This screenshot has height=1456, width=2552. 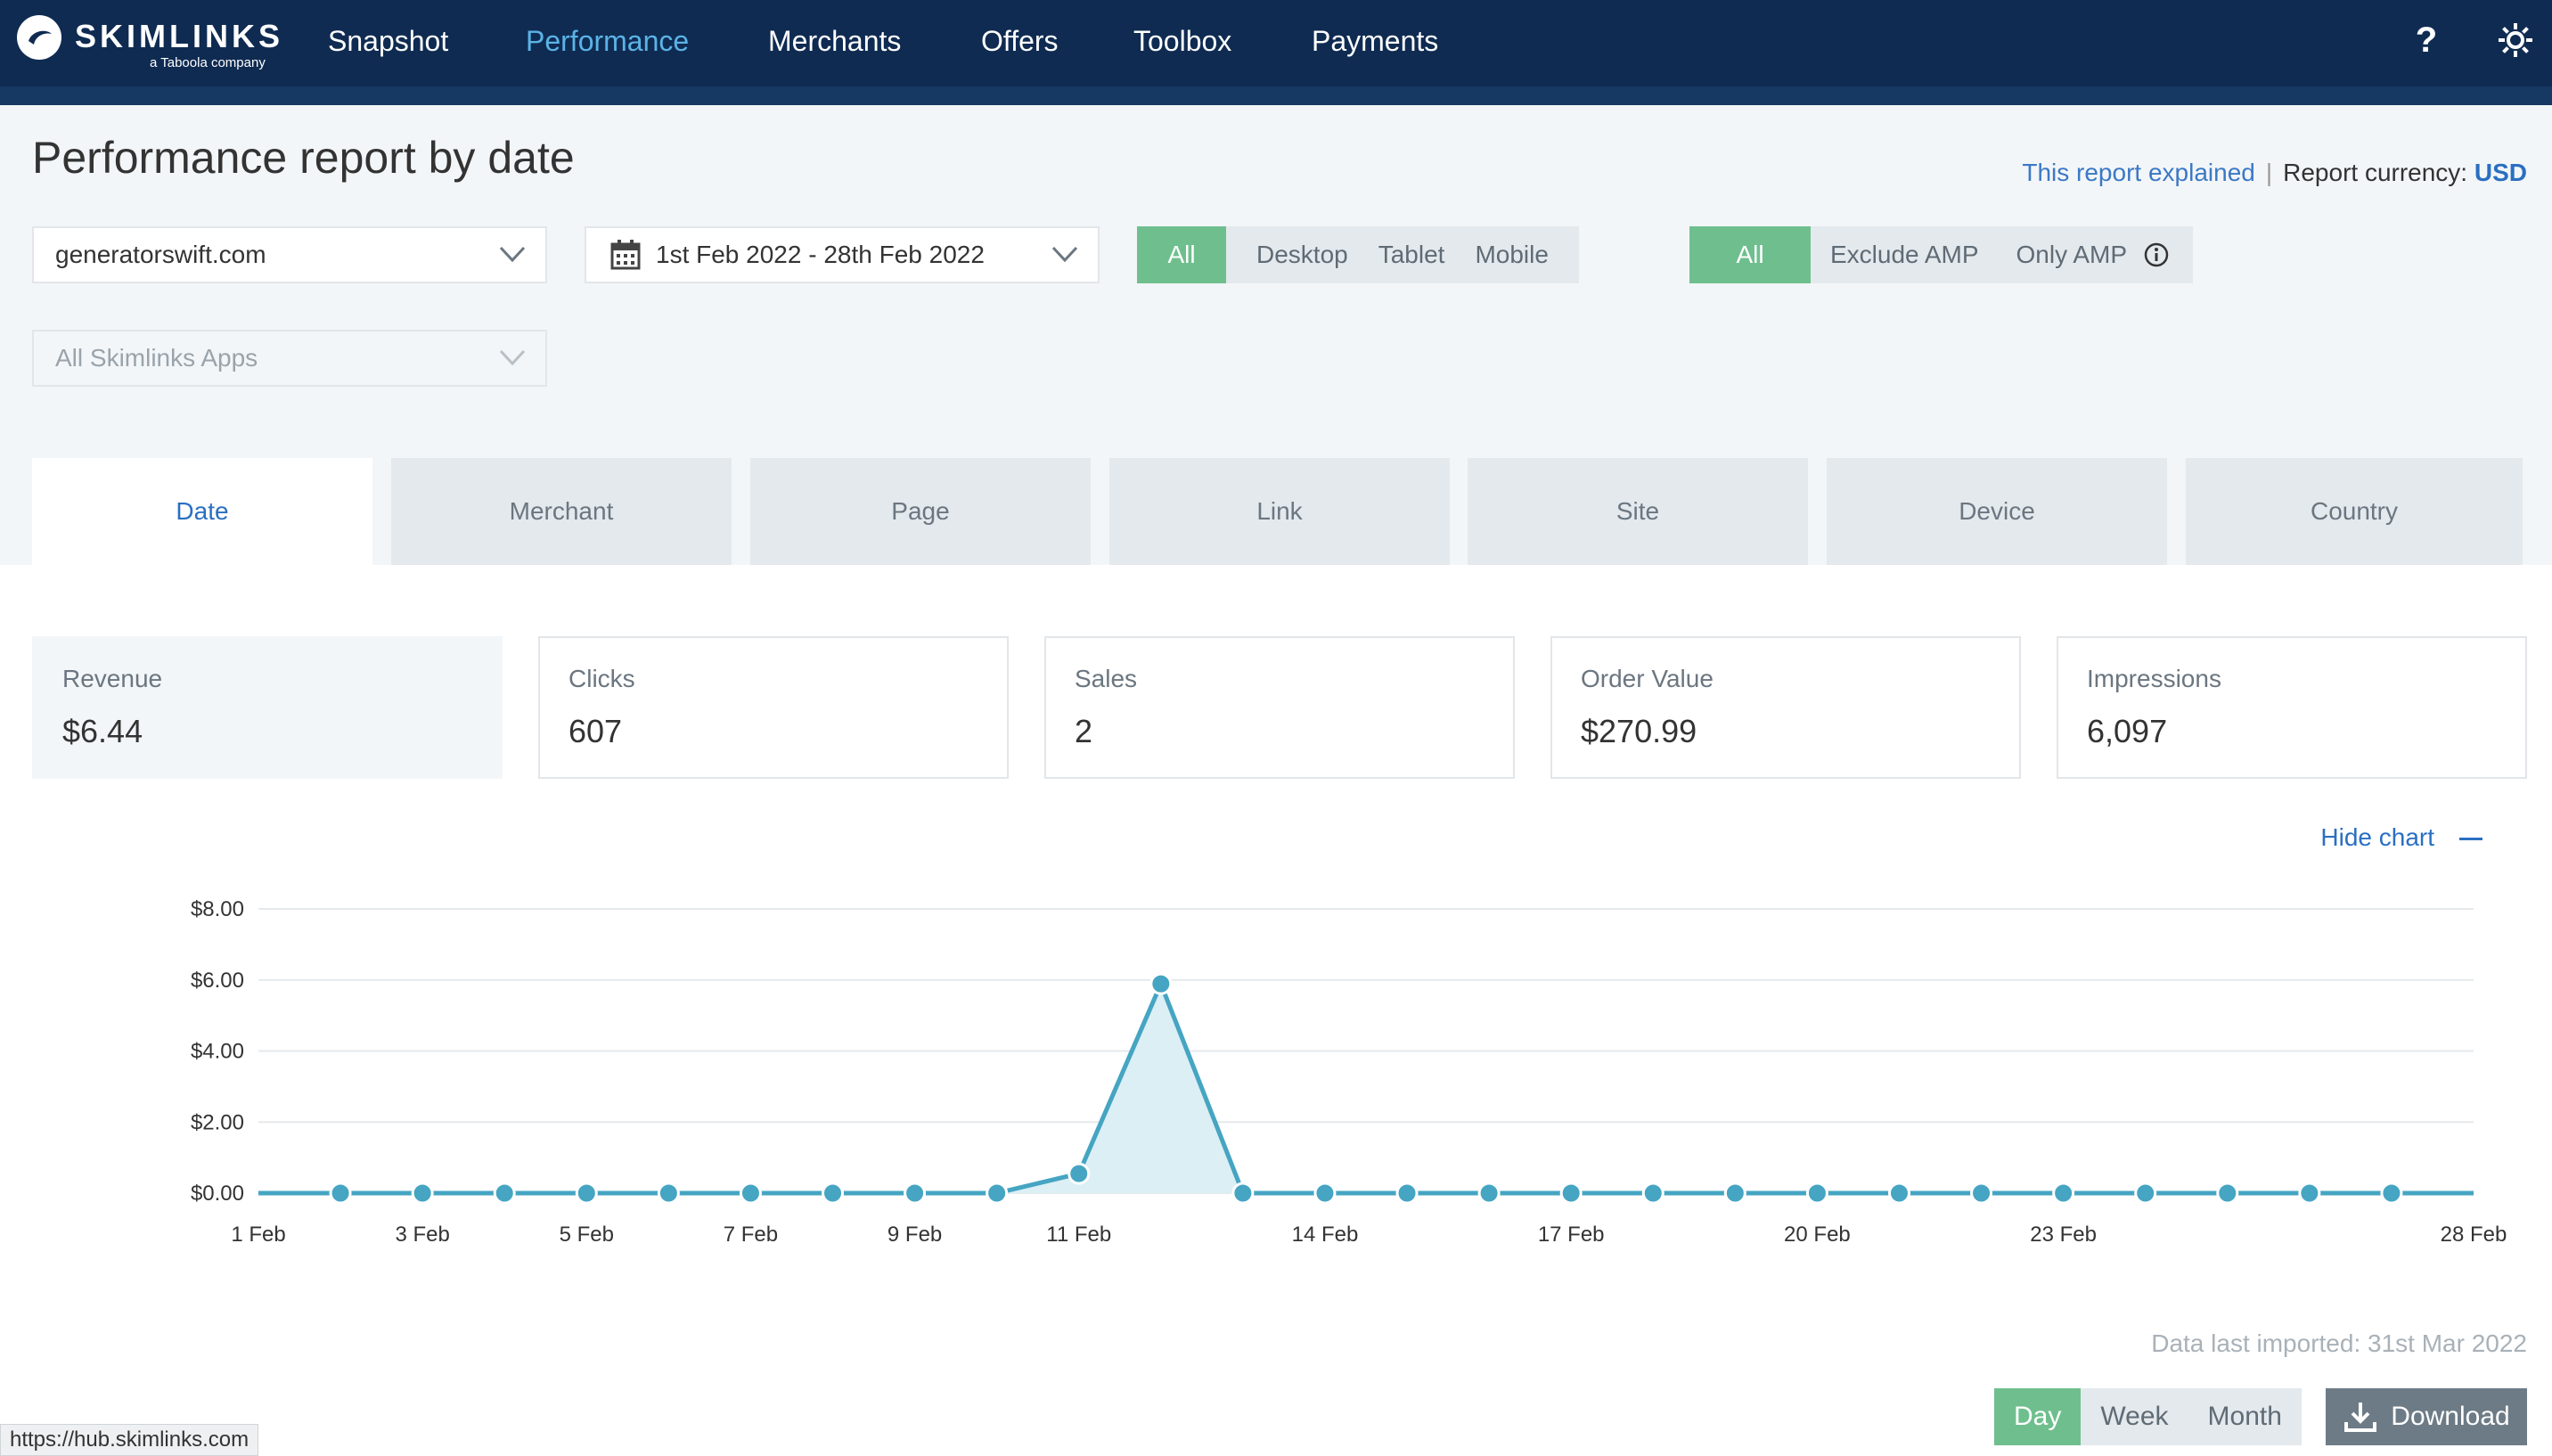 I want to click on date-range-select: 1st Feb 2022 - 28th Feb 2022, so click(x=843, y=254).